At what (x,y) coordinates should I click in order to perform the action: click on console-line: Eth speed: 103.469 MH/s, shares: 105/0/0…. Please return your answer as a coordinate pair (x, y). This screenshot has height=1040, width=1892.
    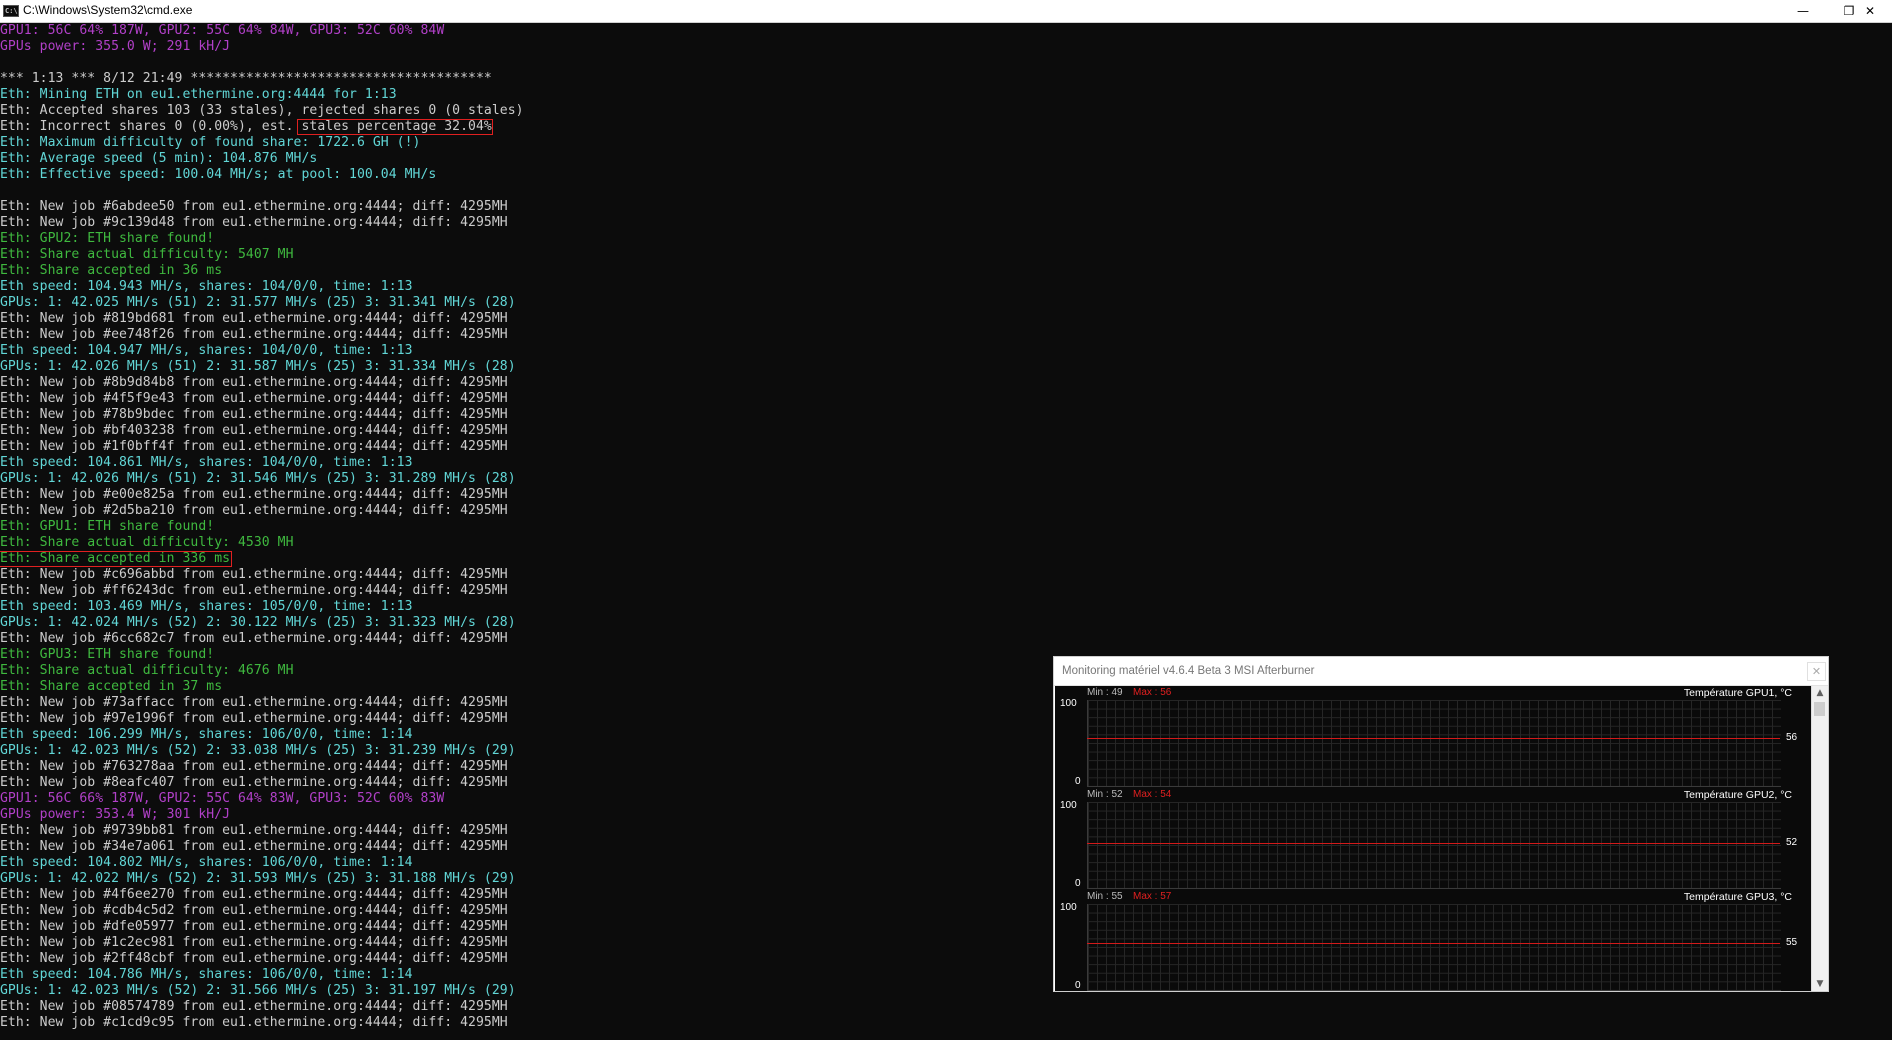
    Looking at the image, I should click on (206, 606).